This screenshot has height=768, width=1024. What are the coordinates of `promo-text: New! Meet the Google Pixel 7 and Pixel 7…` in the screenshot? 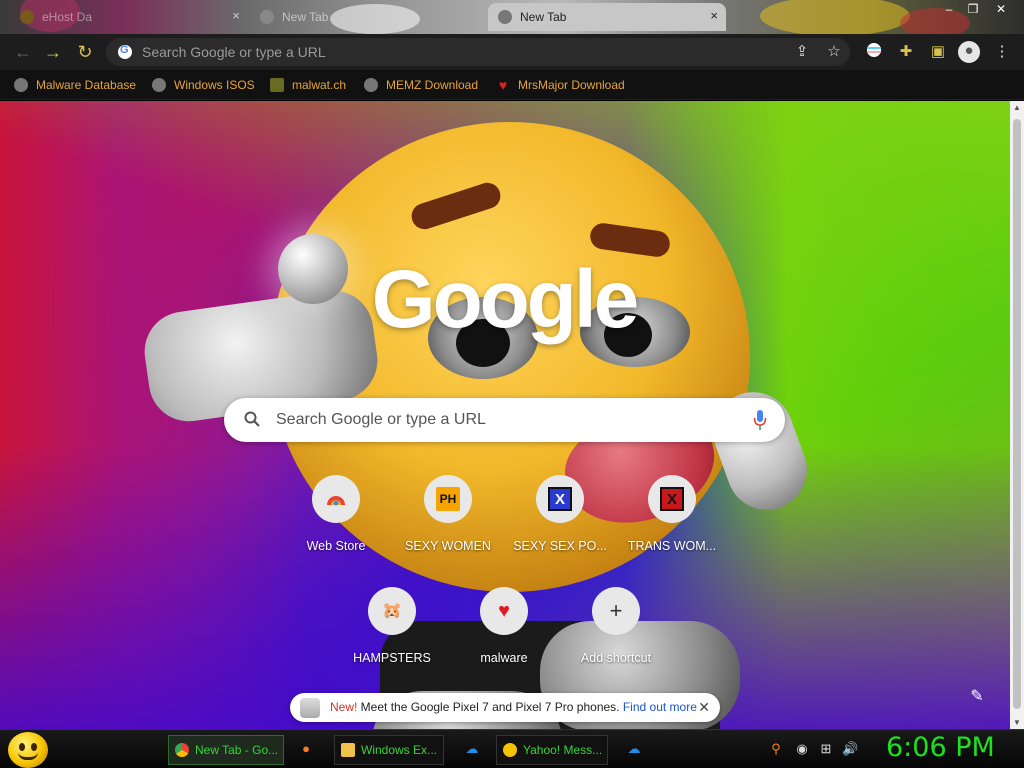 It's located at (513, 707).